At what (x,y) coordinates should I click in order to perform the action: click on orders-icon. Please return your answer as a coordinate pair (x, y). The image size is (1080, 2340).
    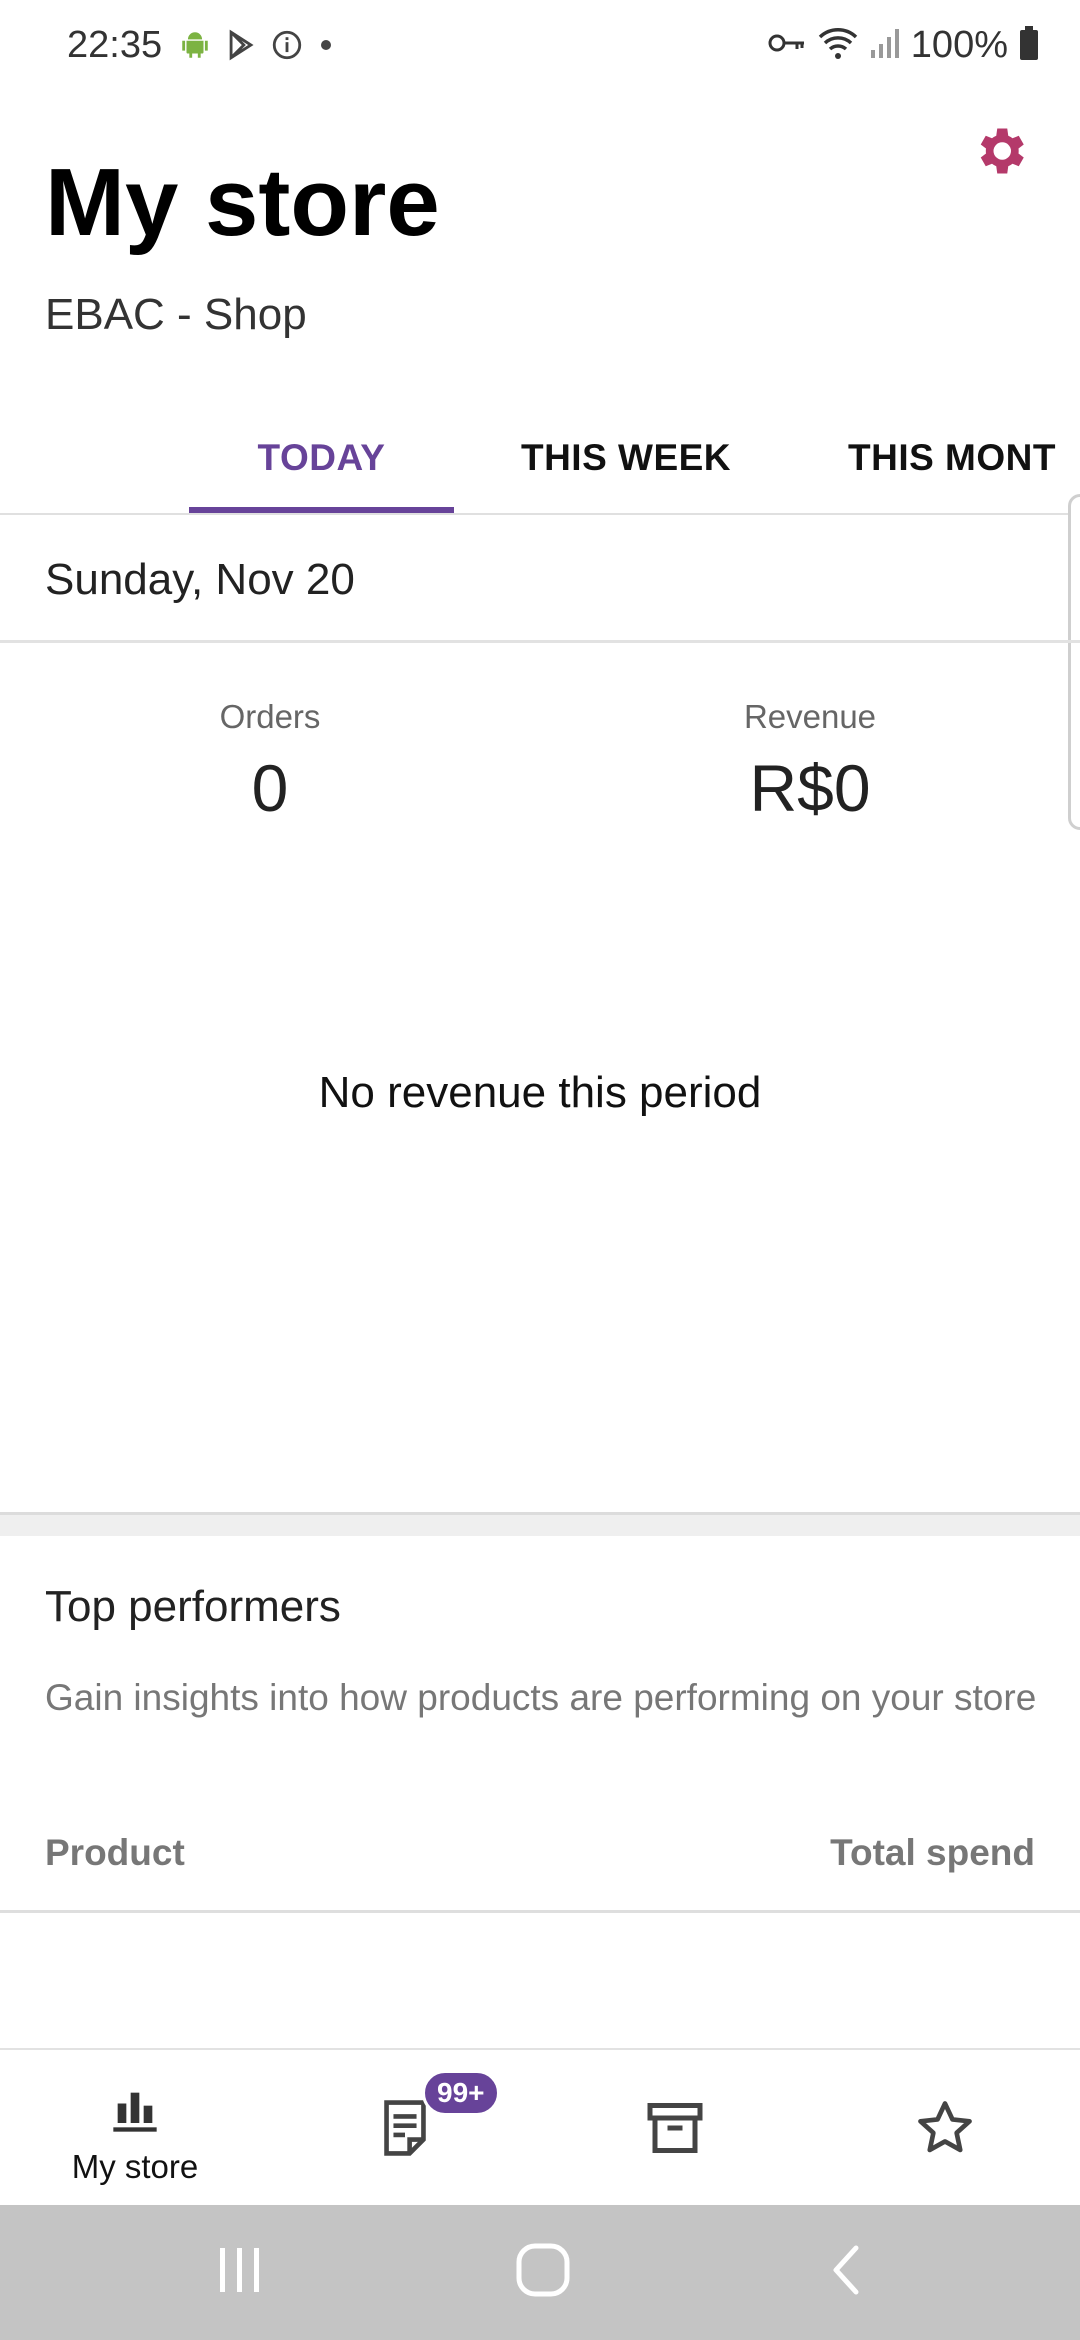
    Looking at the image, I should click on (405, 2128).